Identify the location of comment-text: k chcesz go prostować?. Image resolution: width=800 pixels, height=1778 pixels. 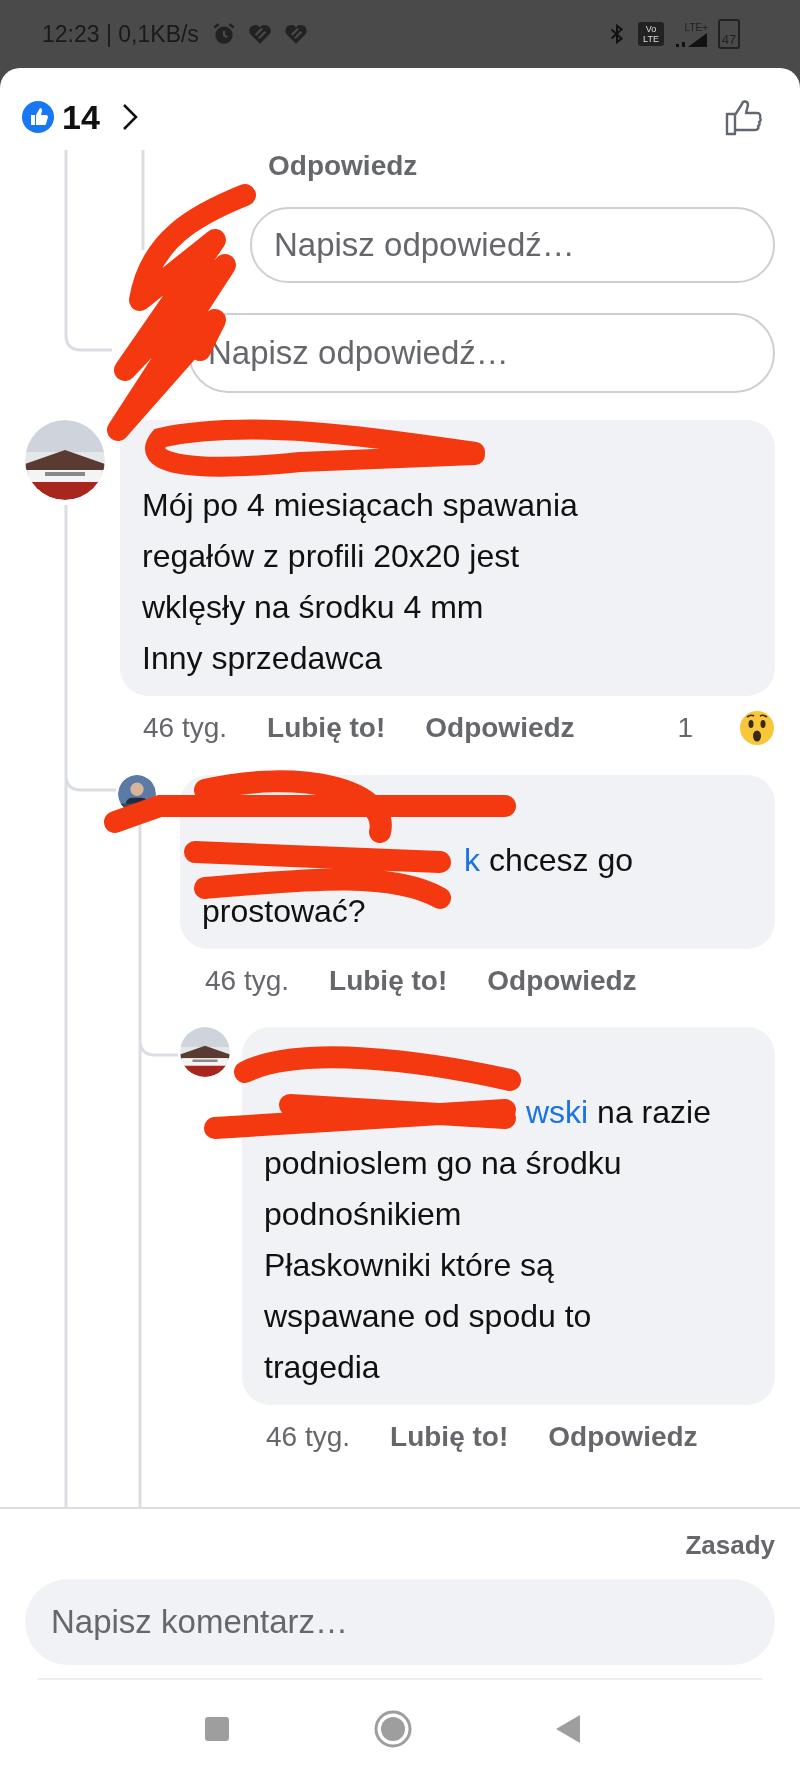
(418, 886).